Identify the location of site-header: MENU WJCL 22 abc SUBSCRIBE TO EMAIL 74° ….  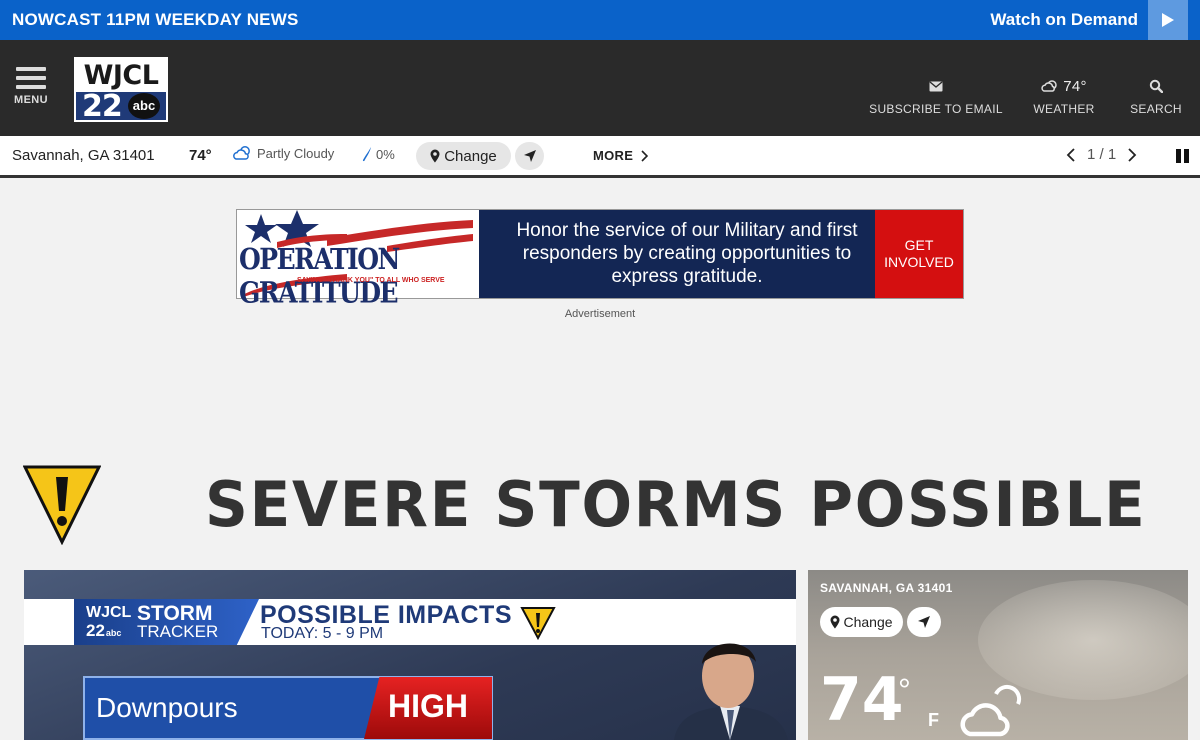
(600, 88).